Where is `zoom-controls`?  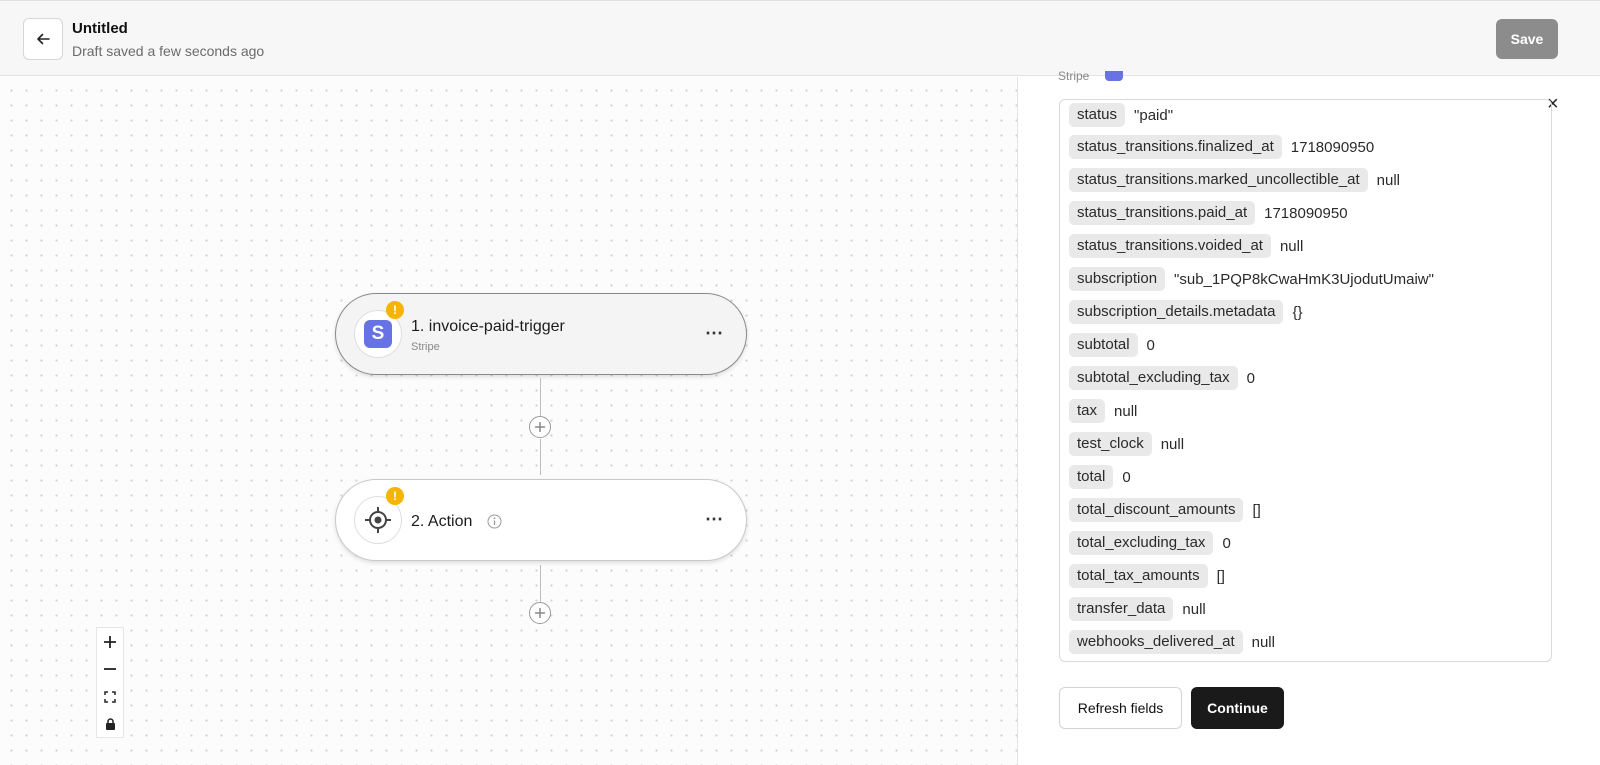
zoom-controls is located at coordinates (110, 682).